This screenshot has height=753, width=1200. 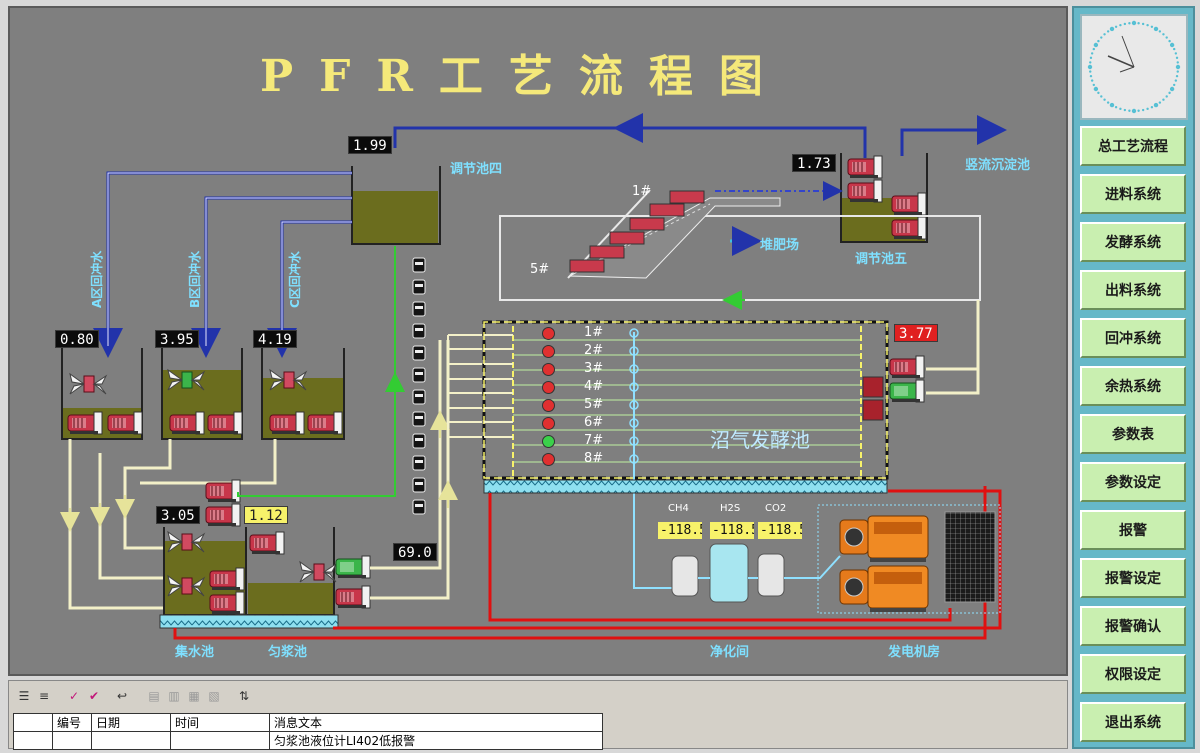 What do you see at coordinates (776, 508) in the screenshot?
I see `co2-label: CO2` at bounding box center [776, 508].